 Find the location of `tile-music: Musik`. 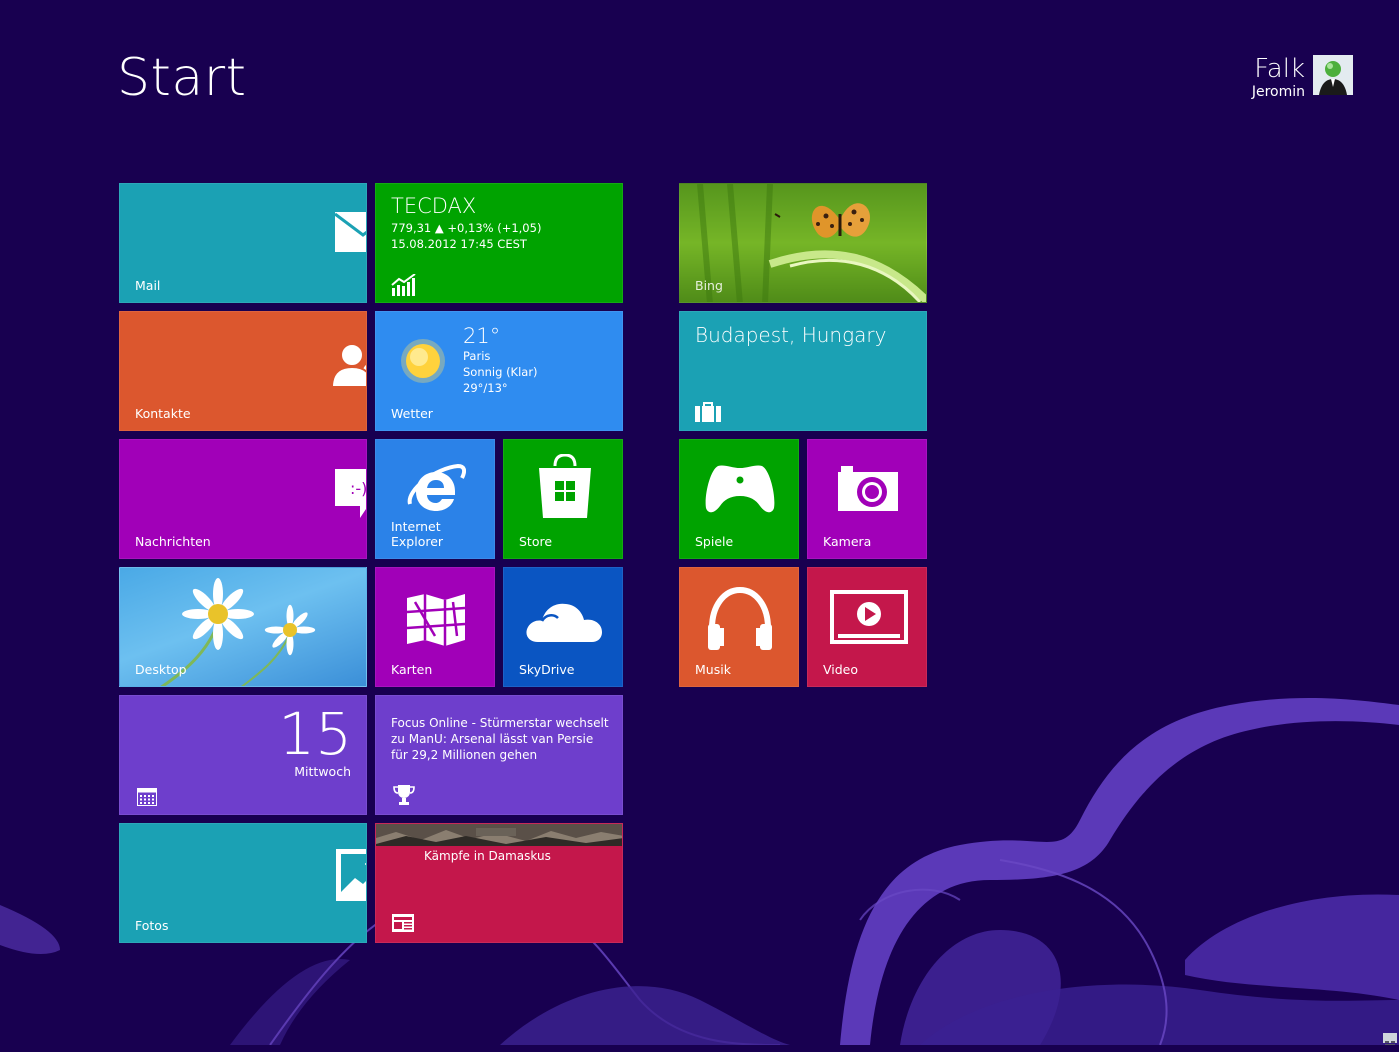

tile-music: Musik is located at coordinates (739, 627).